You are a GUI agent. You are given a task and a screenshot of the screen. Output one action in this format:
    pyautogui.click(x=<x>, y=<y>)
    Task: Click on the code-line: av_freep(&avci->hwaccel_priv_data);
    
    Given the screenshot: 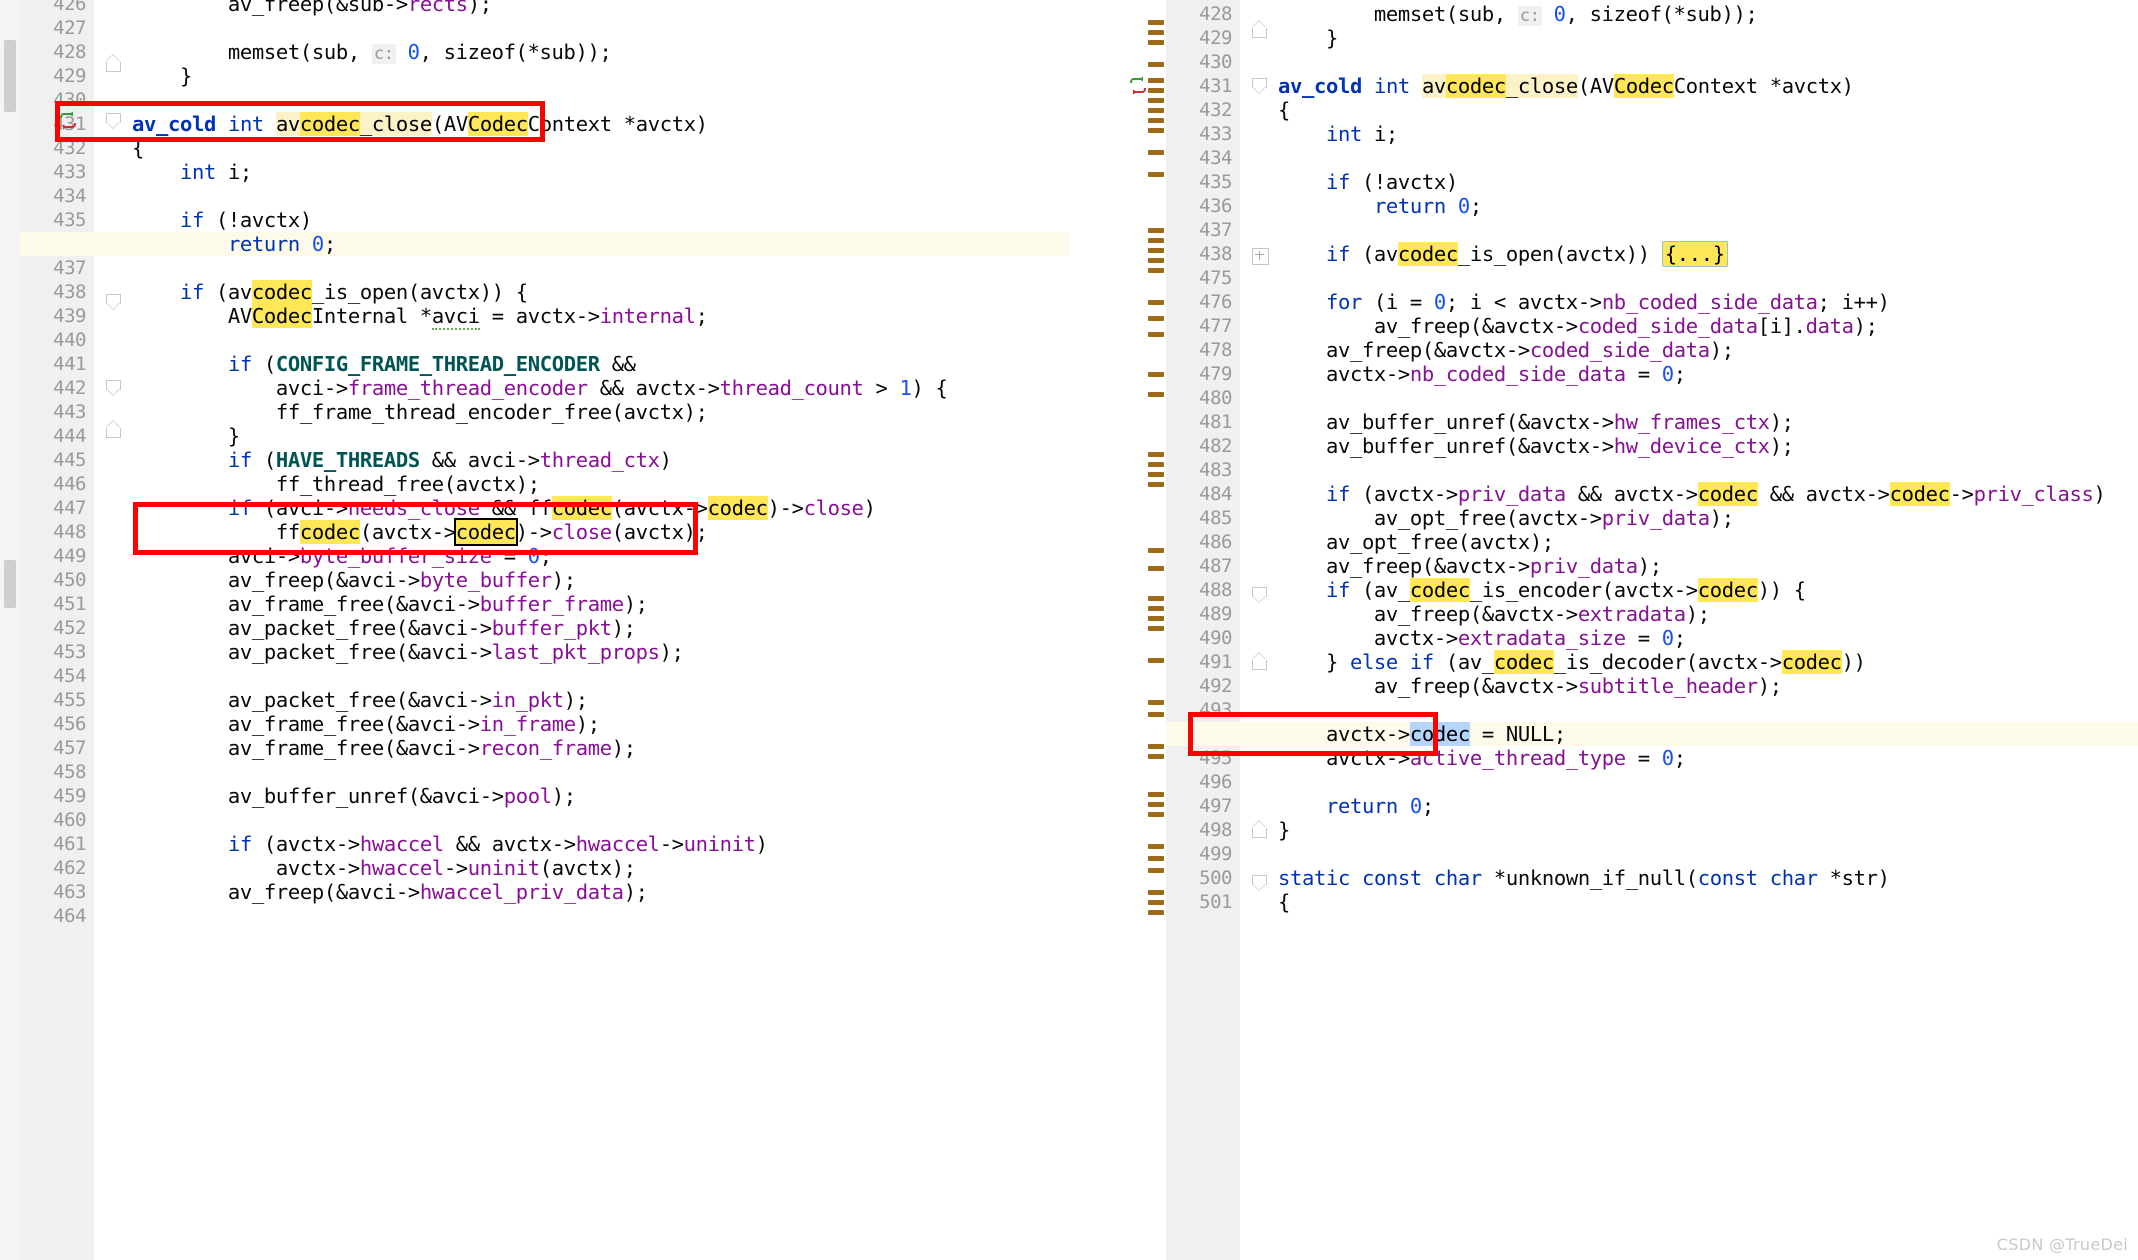 What is the action you would take?
    pyautogui.click(x=601, y=892)
    